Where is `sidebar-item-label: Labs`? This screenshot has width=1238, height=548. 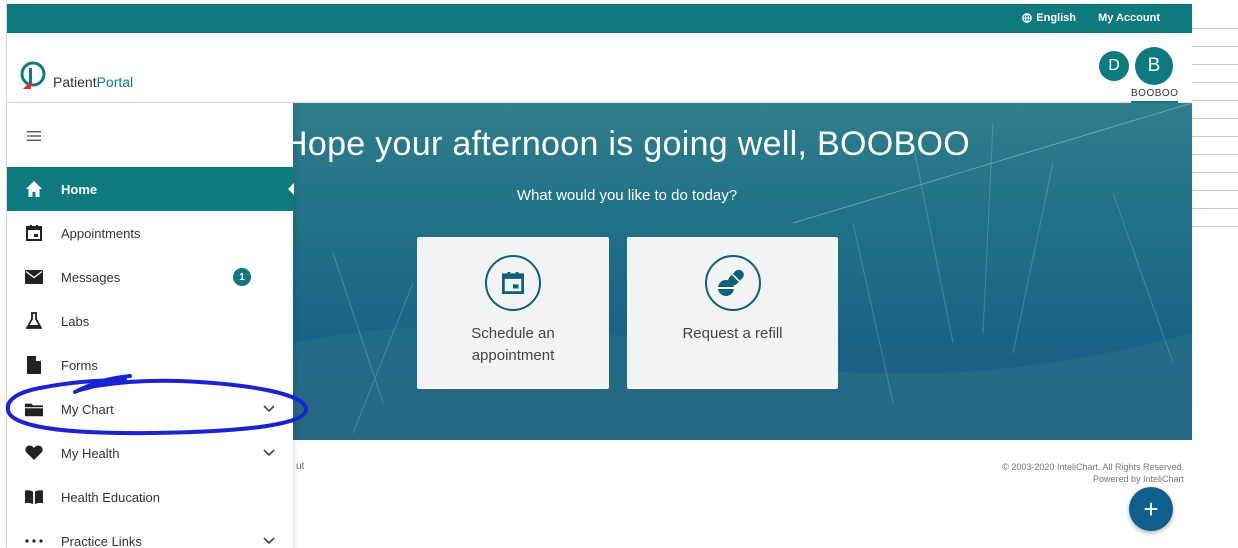
sidebar-item-label: Labs is located at coordinates (75, 321).